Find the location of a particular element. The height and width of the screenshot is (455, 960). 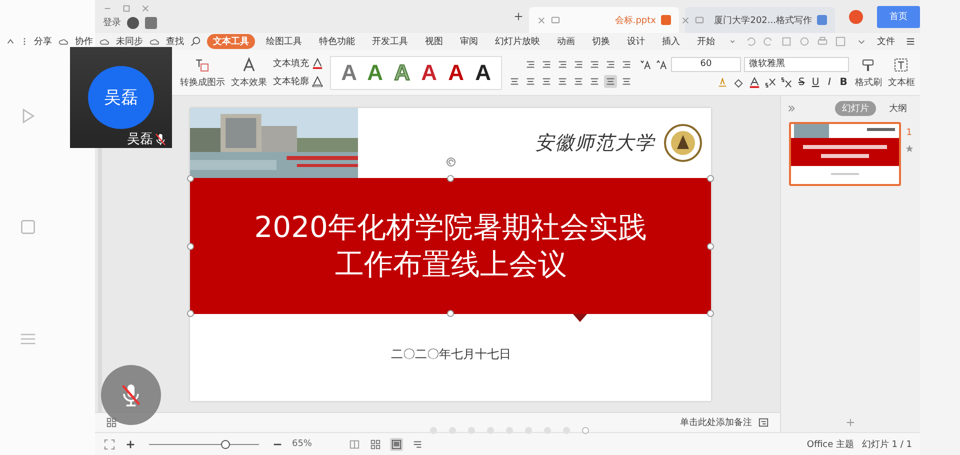

menu-tab: 视图 is located at coordinates (434, 41).